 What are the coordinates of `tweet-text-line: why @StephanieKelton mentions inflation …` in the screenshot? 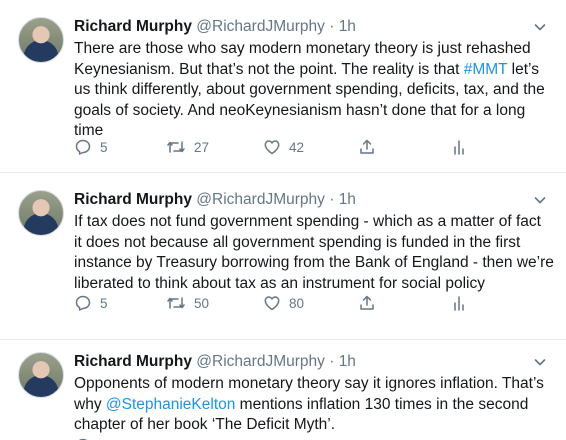 It's located at (314, 405).